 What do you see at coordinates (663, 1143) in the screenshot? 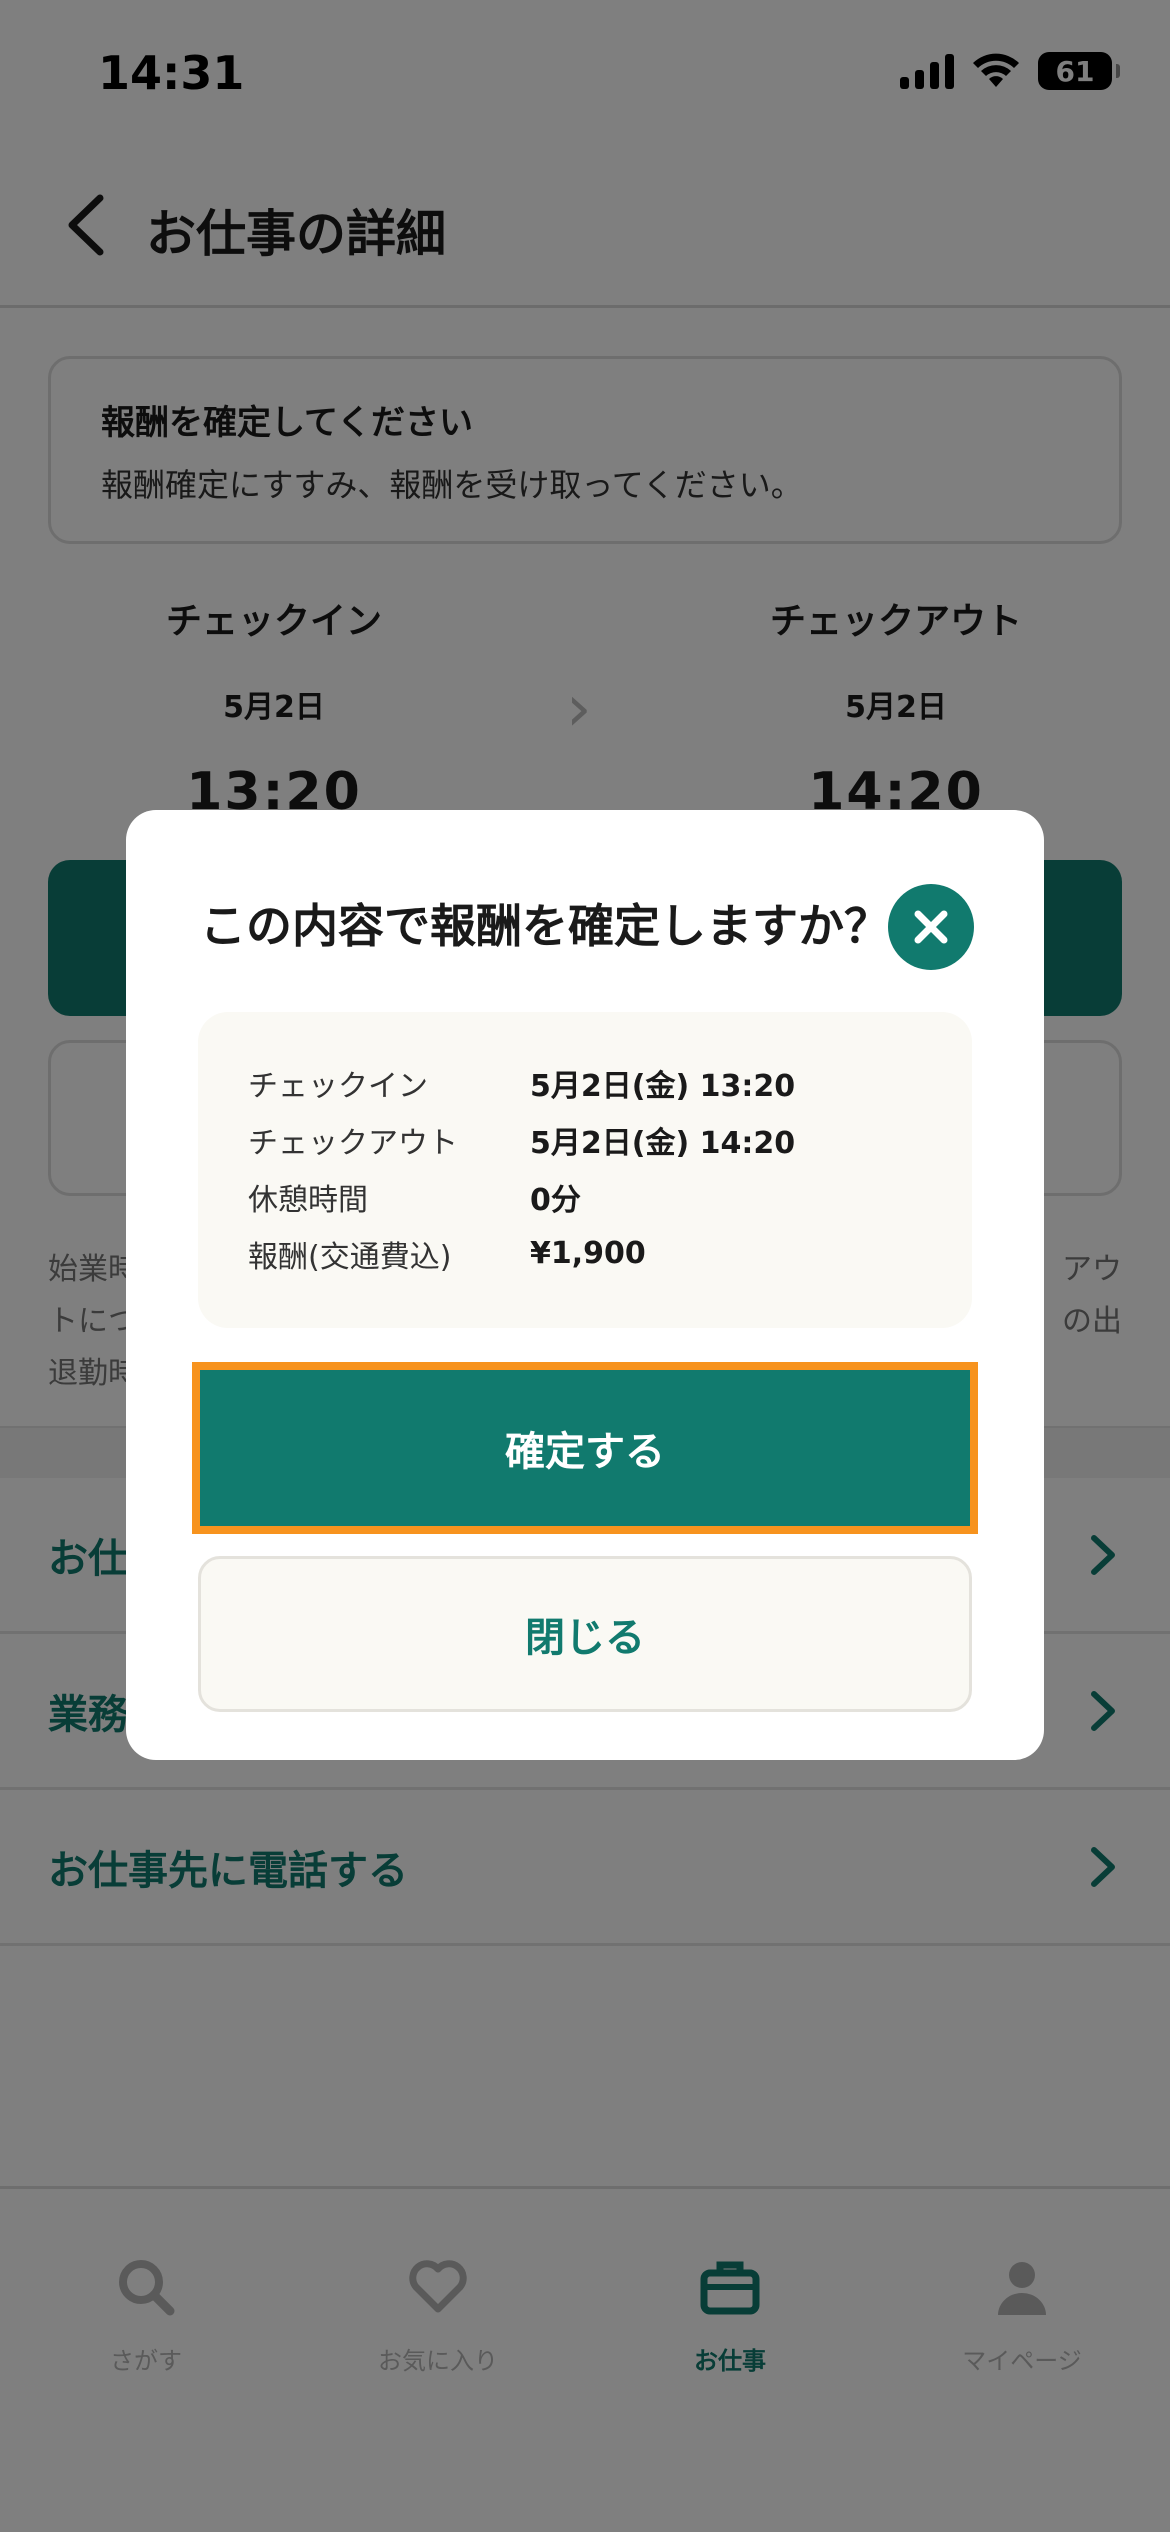
I see `summary-value: 5月2日(金) 14:20` at bounding box center [663, 1143].